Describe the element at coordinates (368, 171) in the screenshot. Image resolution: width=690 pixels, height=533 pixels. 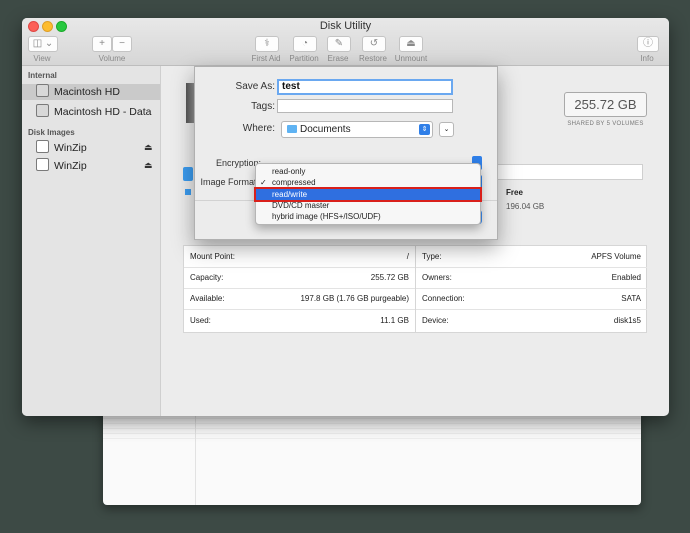
I see `menu-item-read-only: read-only` at that location.